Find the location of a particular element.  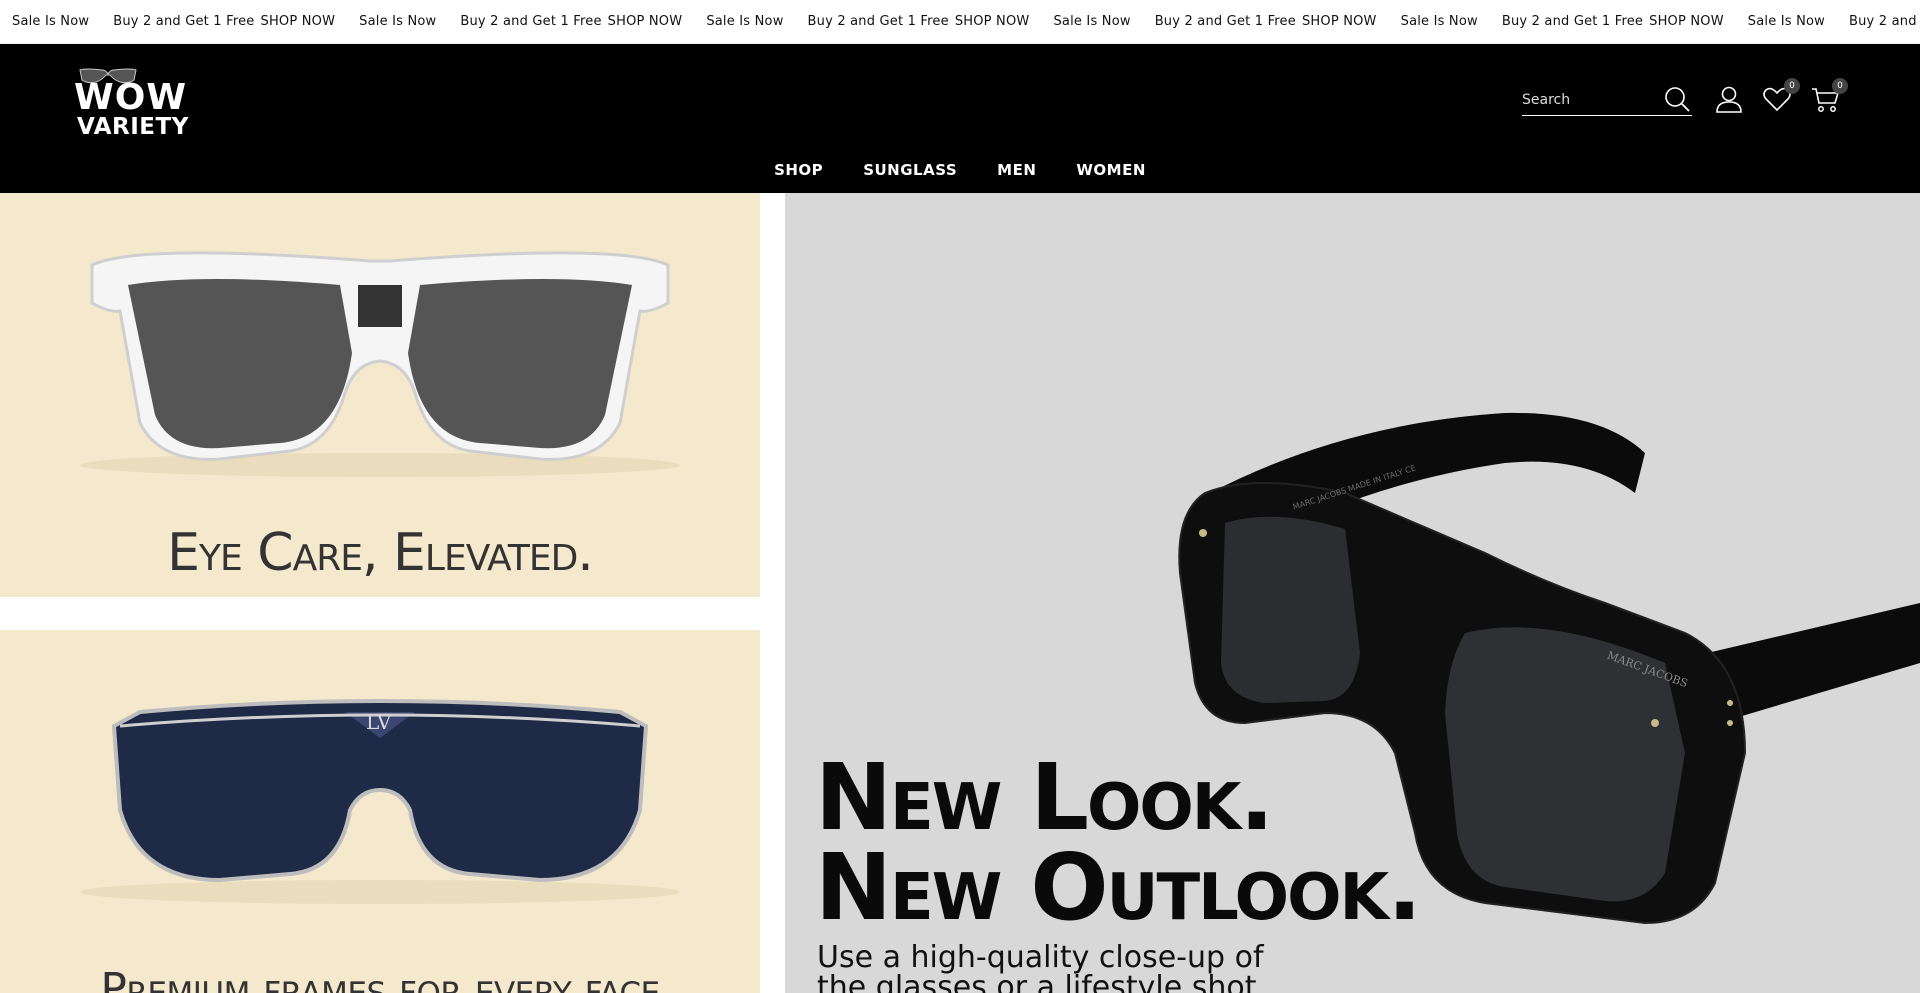

logo-text-variety: VARIETY is located at coordinates (133, 127).